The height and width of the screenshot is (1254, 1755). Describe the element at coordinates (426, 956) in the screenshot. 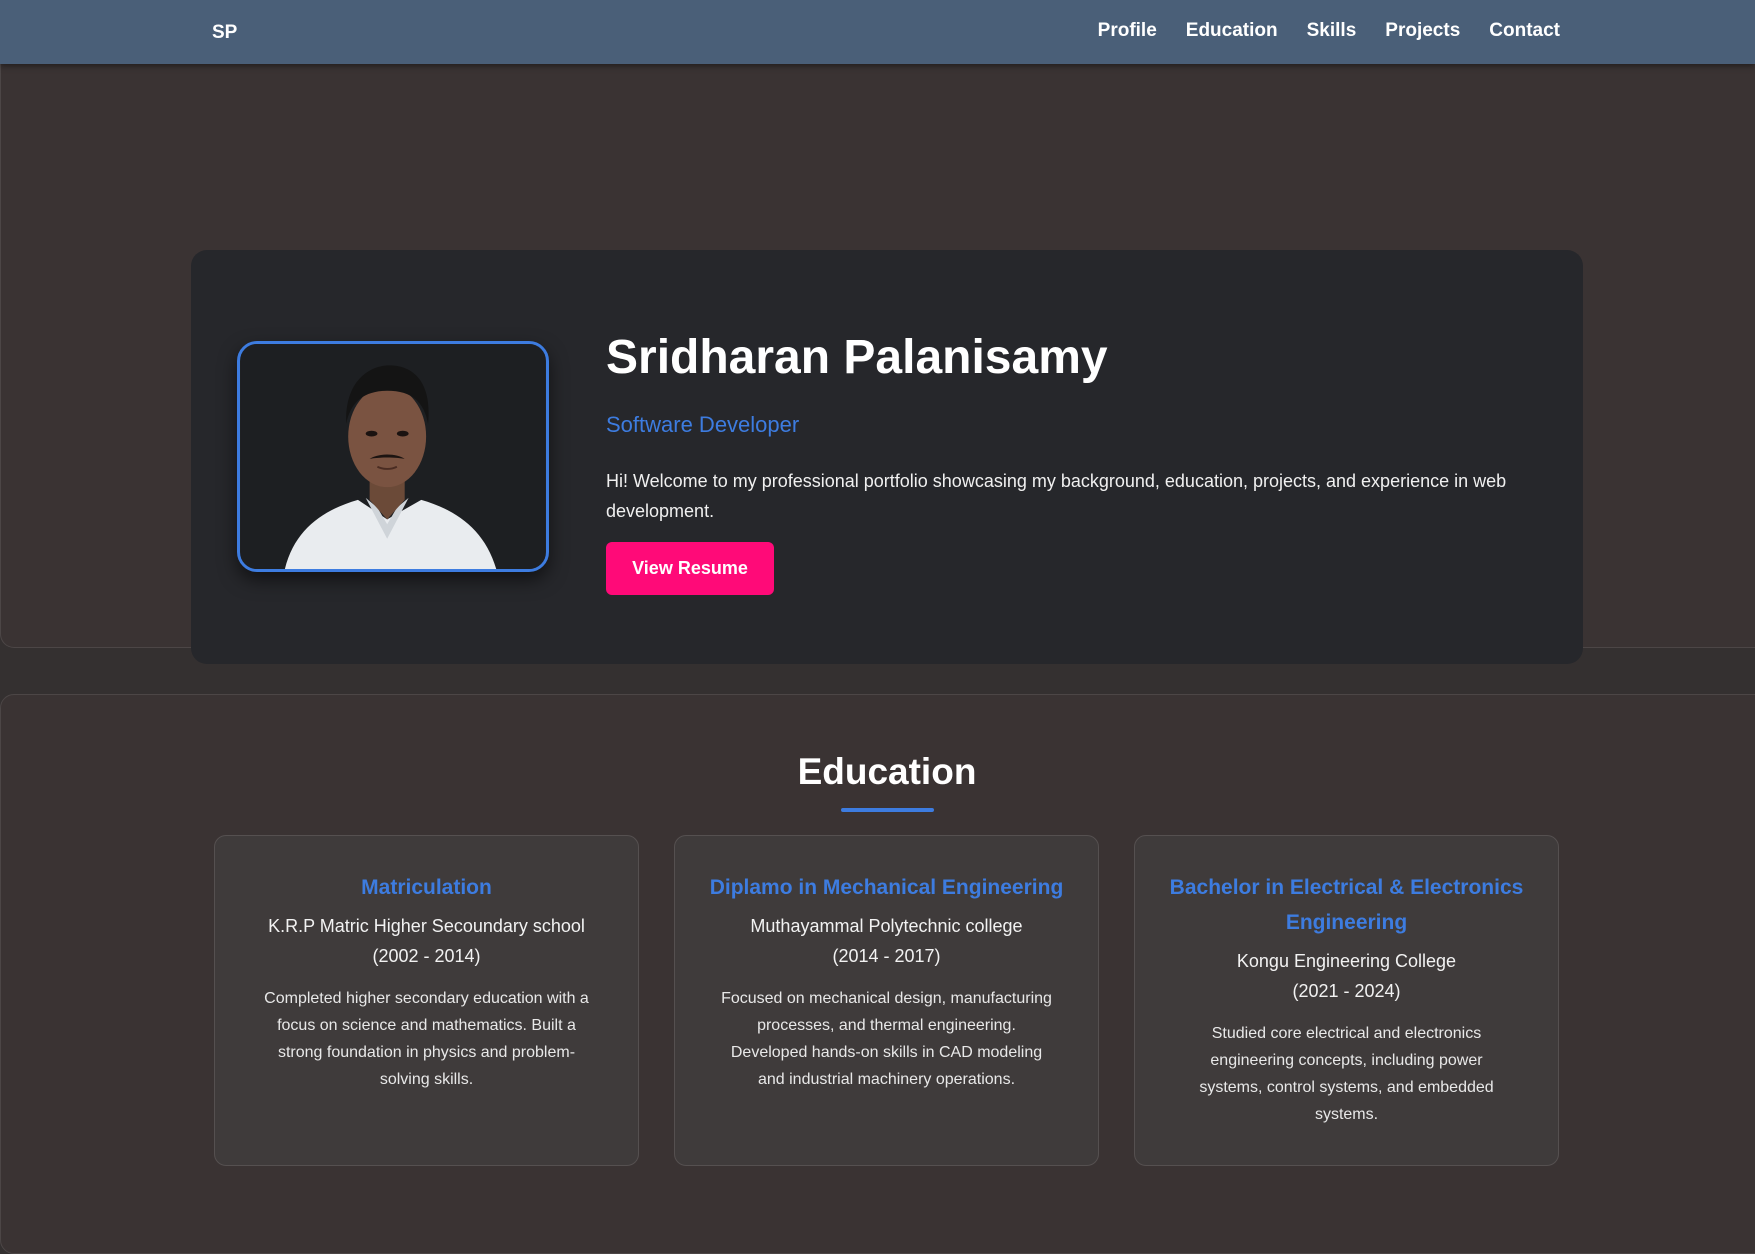

I see `education-card-years: (2002 - 2014)` at that location.